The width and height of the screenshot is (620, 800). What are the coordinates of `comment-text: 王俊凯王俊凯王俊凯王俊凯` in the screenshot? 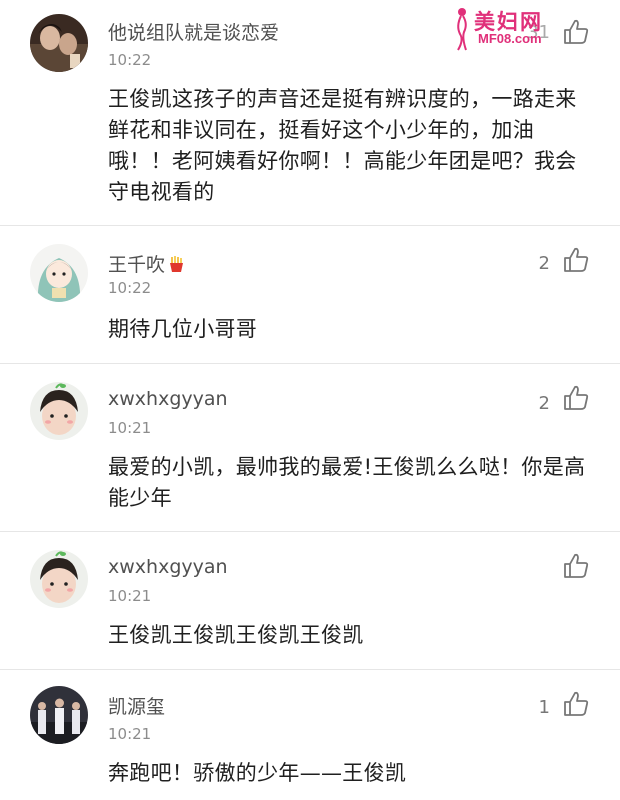 It's located at (236, 635).